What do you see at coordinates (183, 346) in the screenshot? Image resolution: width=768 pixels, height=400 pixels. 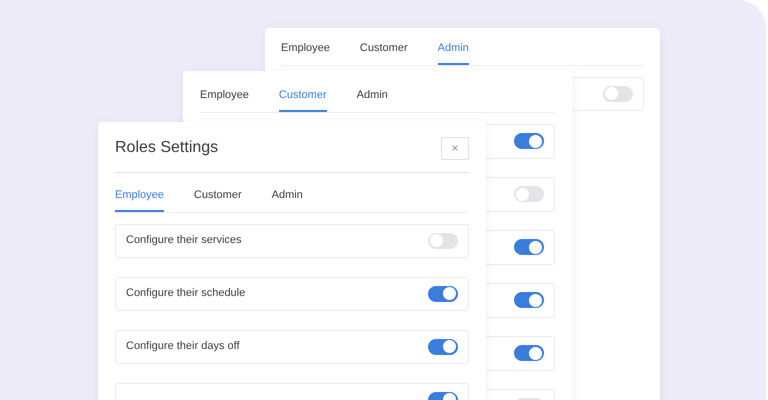 I see `setting-label: Configure their days off` at bounding box center [183, 346].